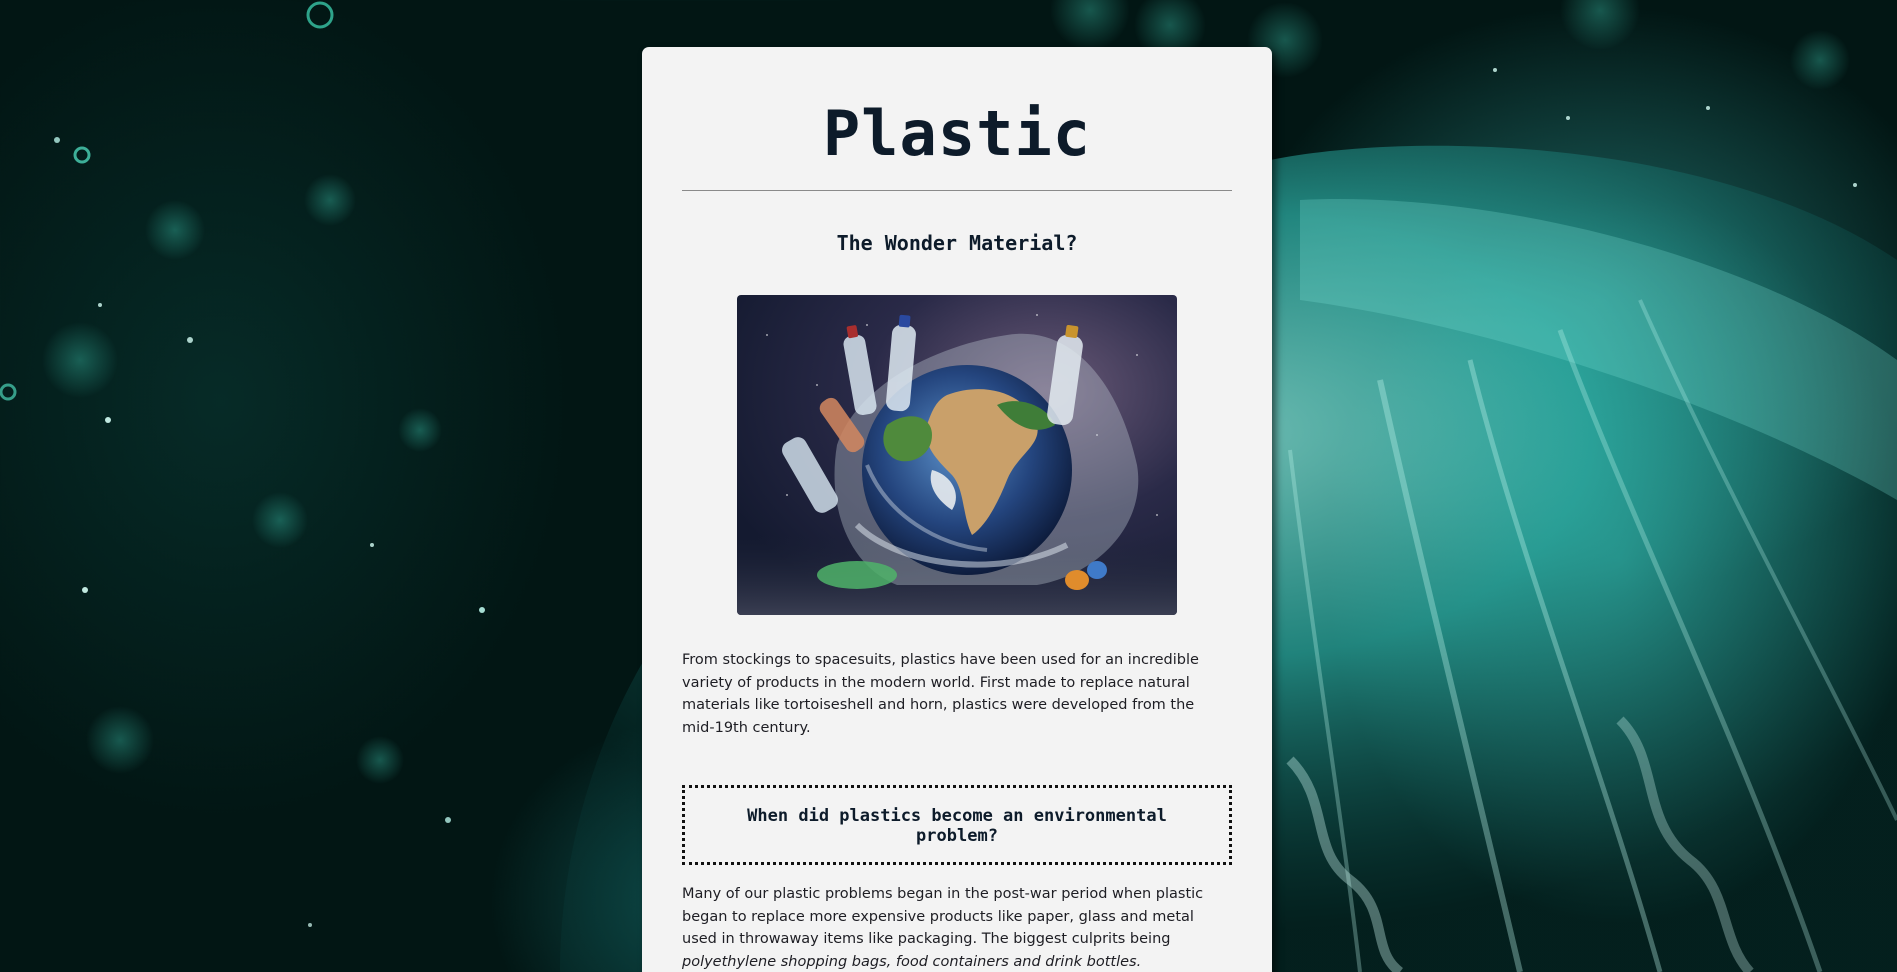 The image size is (1897, 972). I want to click on page-subtitle: The Wonder Material?, so click(957, 243).